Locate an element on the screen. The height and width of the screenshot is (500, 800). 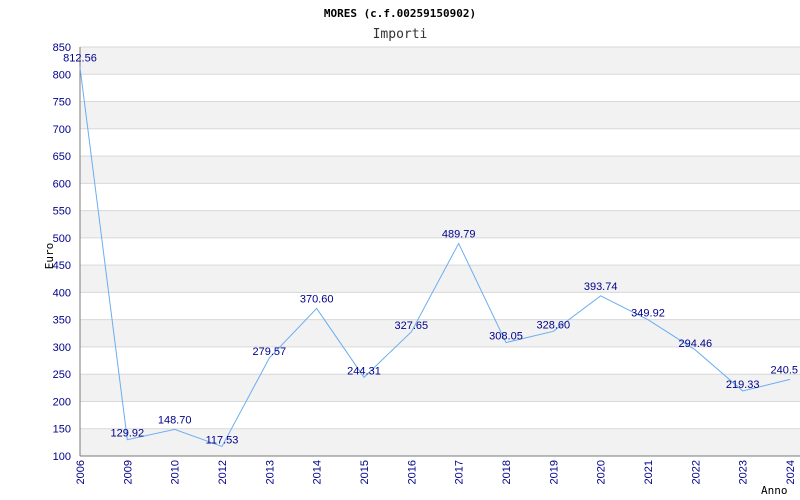
data-label: 327.65 is located at coordinates (412, 326).